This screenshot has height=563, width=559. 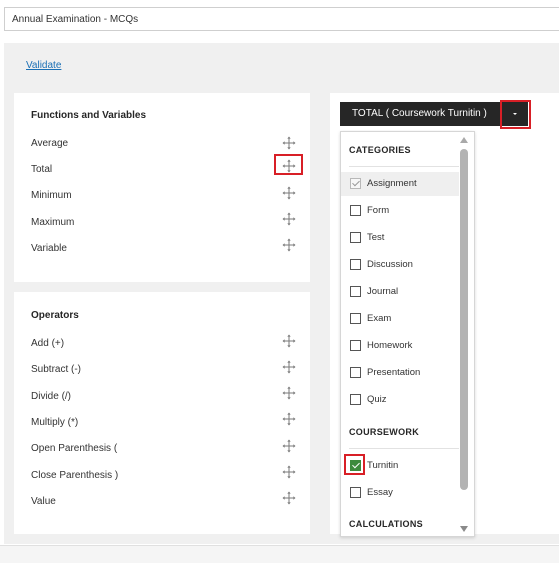 What do you see at coordinates (355, 264) in the screenshot?
I see `checkbox-discussion` at bounding box center [355, 264].